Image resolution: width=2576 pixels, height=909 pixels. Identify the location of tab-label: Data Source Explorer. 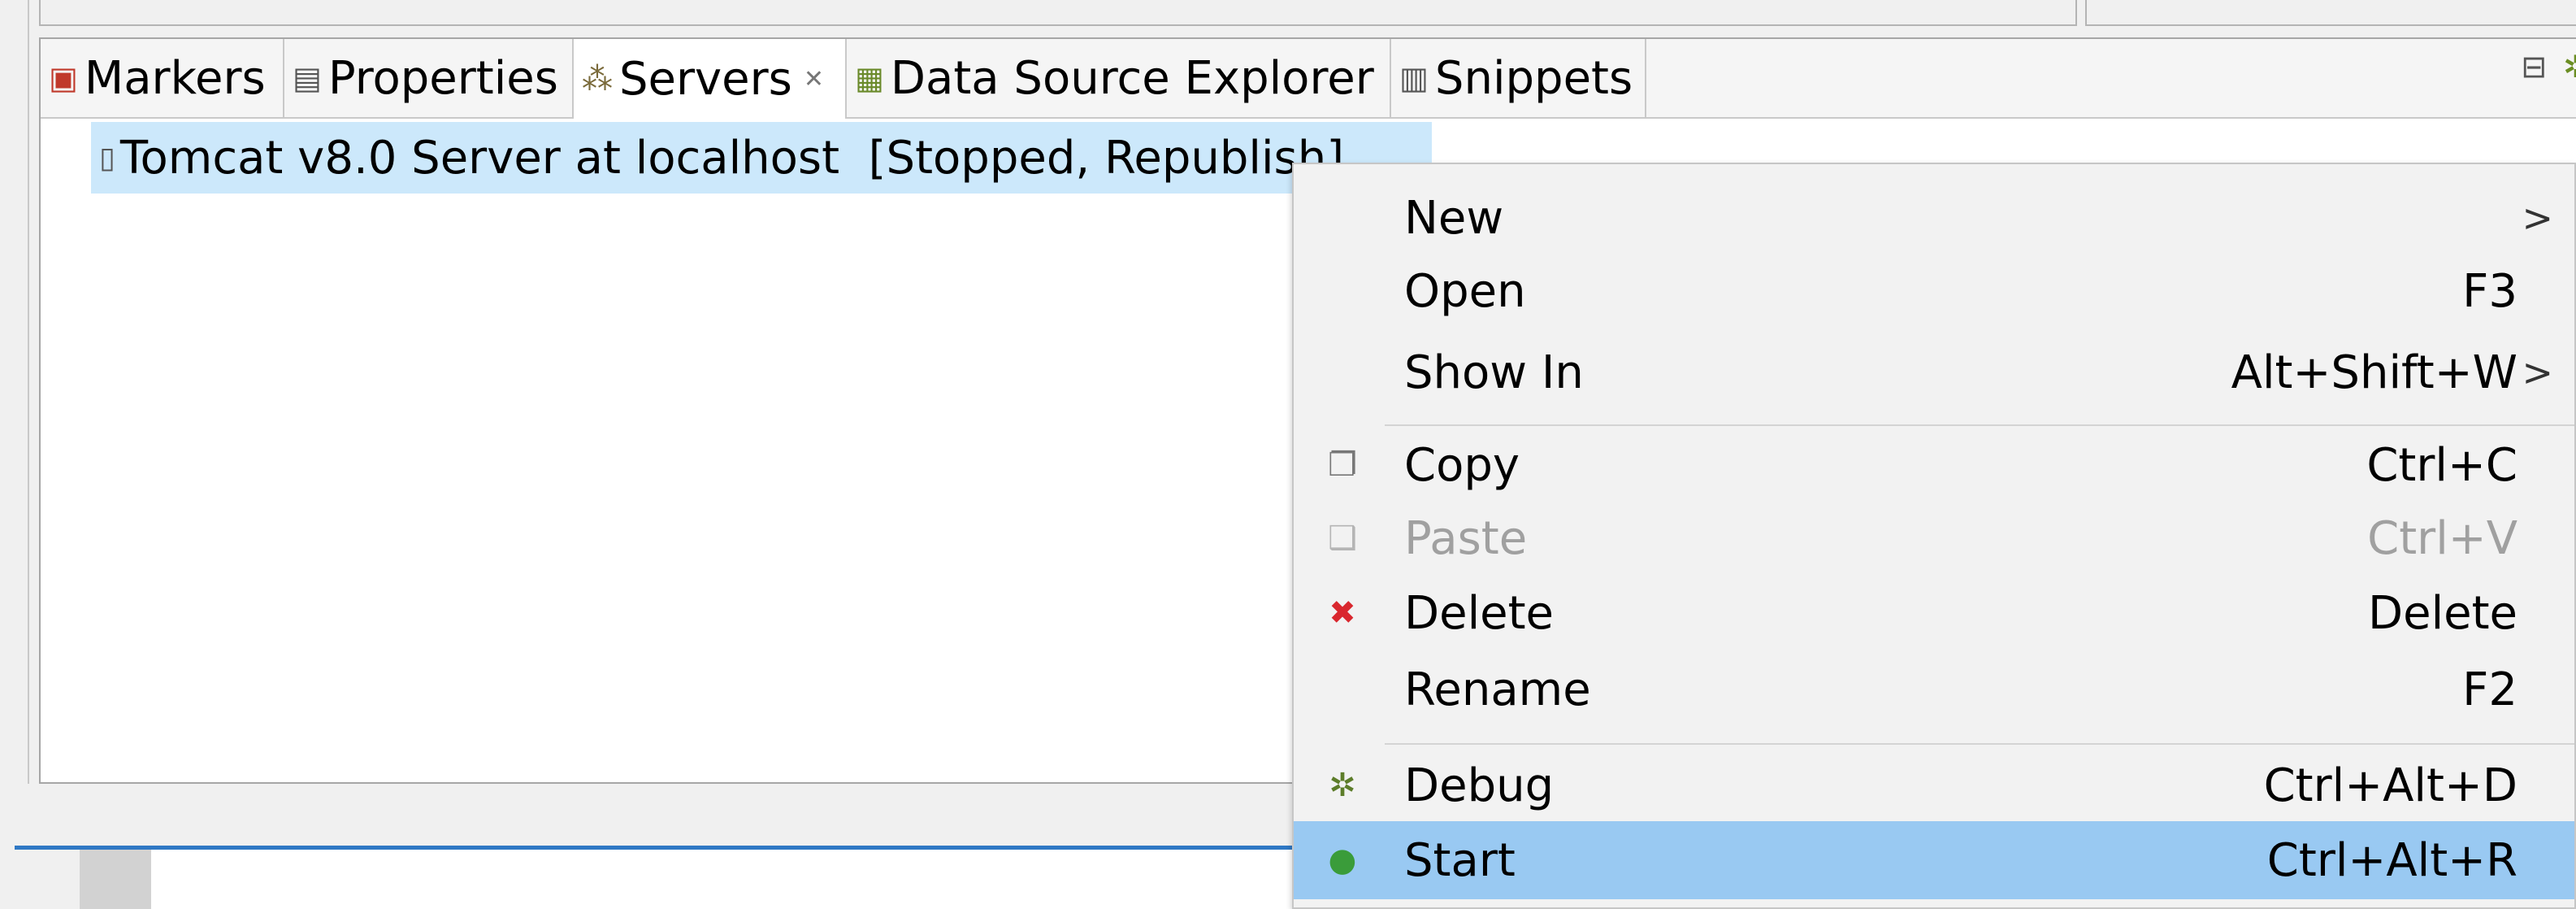
(1132, 78).